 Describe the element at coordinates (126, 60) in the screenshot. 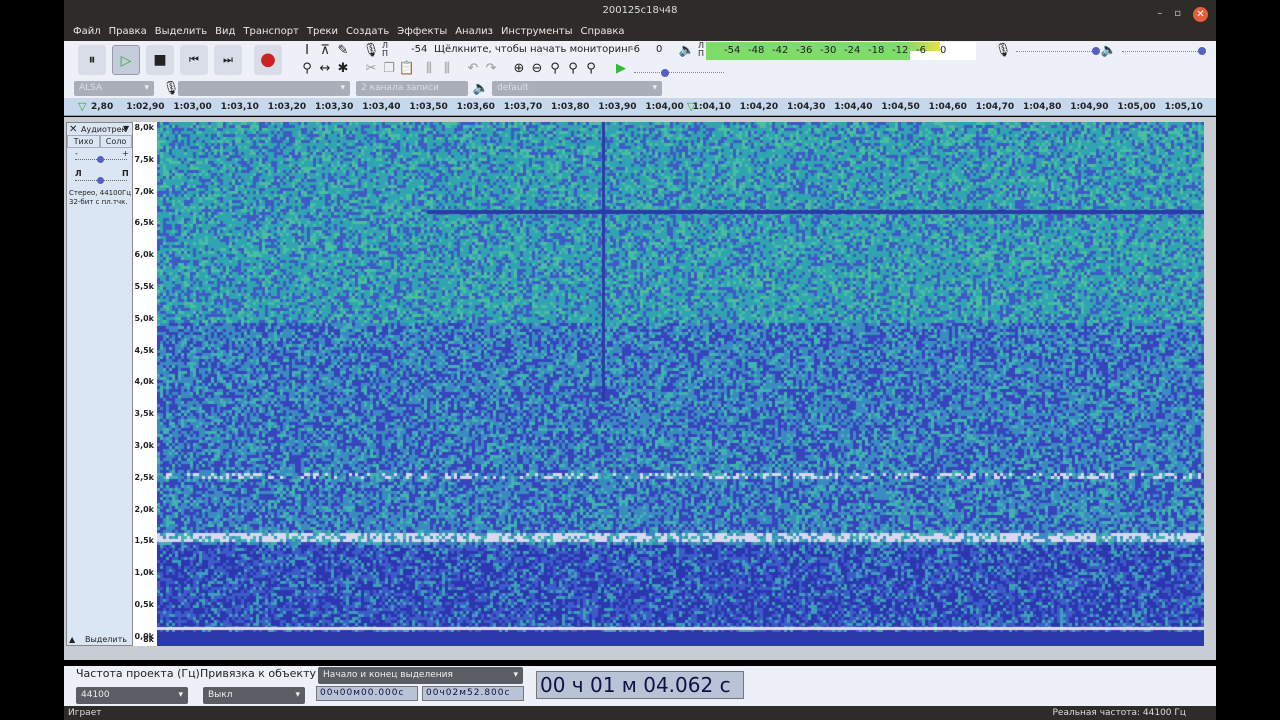

I see `play-button: ▷` at that location.